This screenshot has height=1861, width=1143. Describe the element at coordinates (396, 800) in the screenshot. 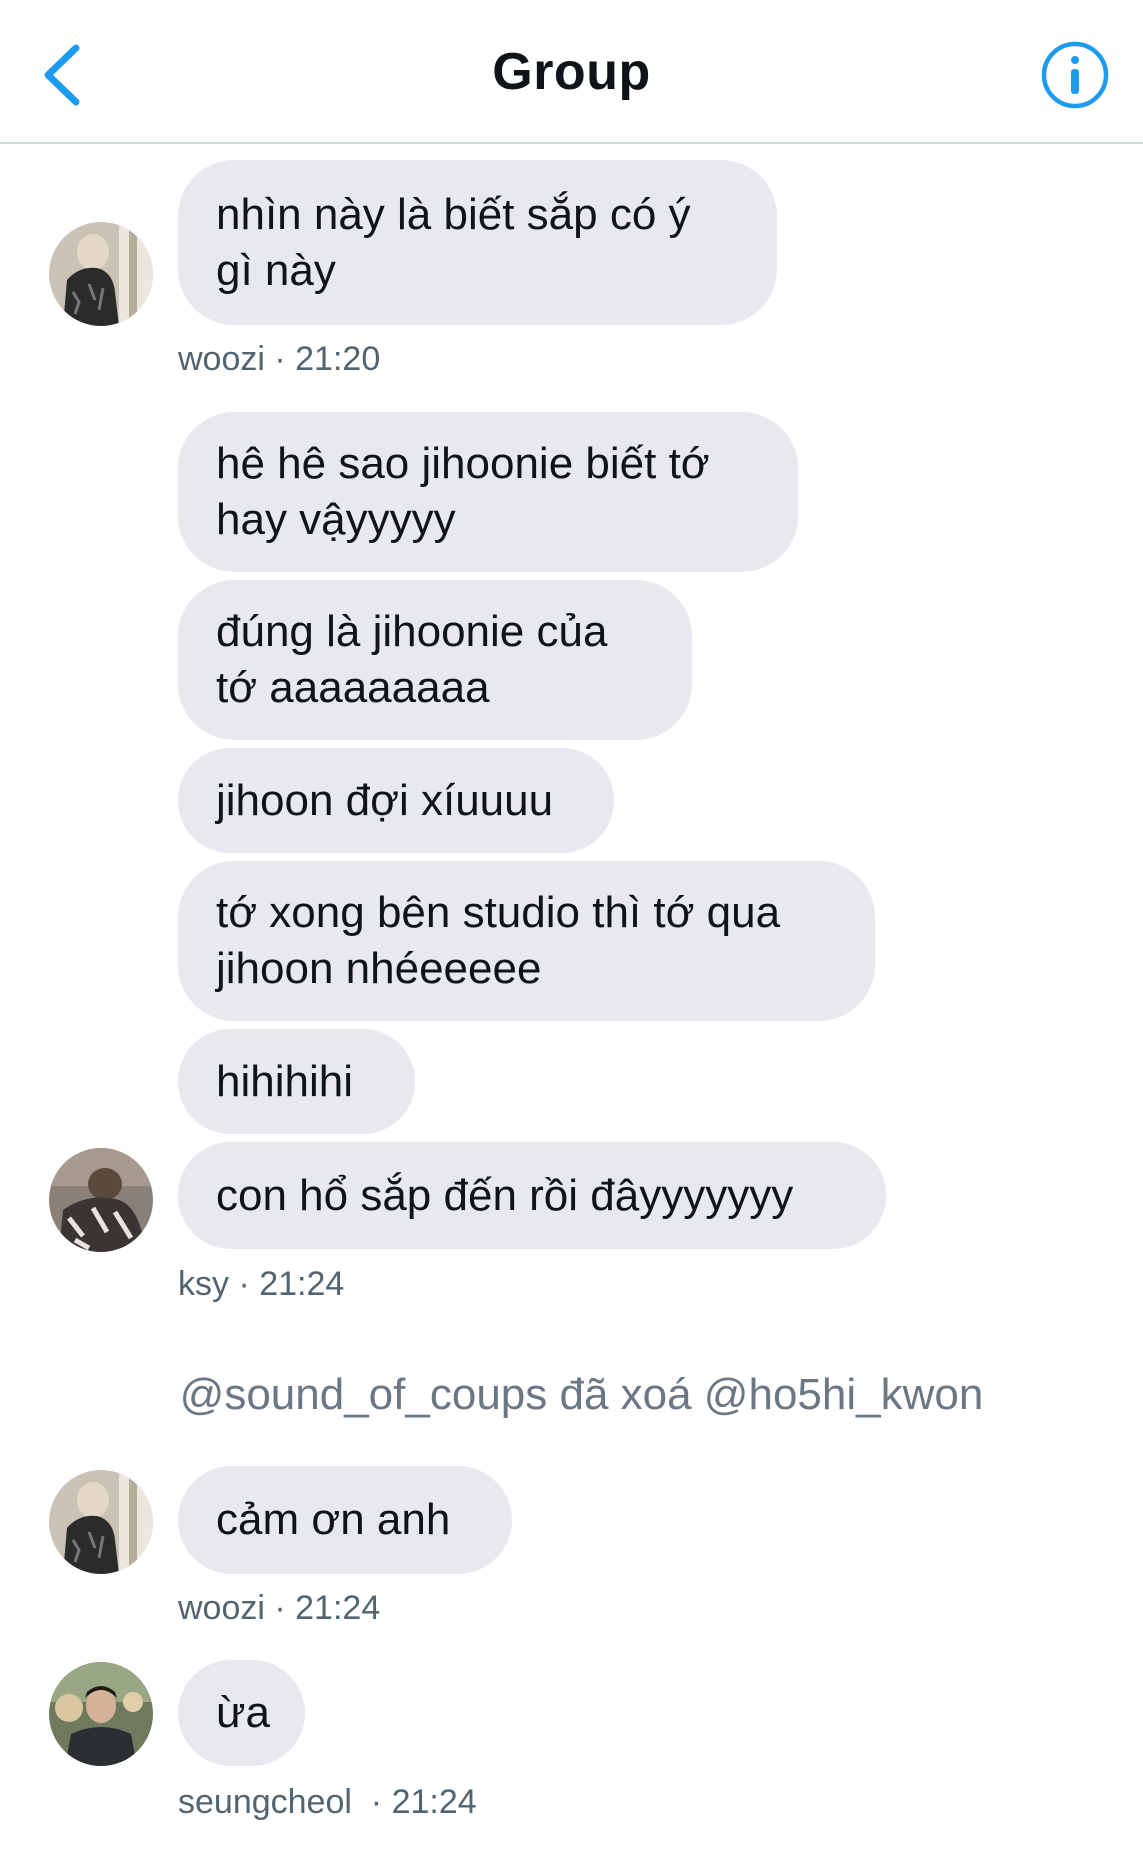

I see `message-bubble: jihoon đợi xíuuuu` at that location.